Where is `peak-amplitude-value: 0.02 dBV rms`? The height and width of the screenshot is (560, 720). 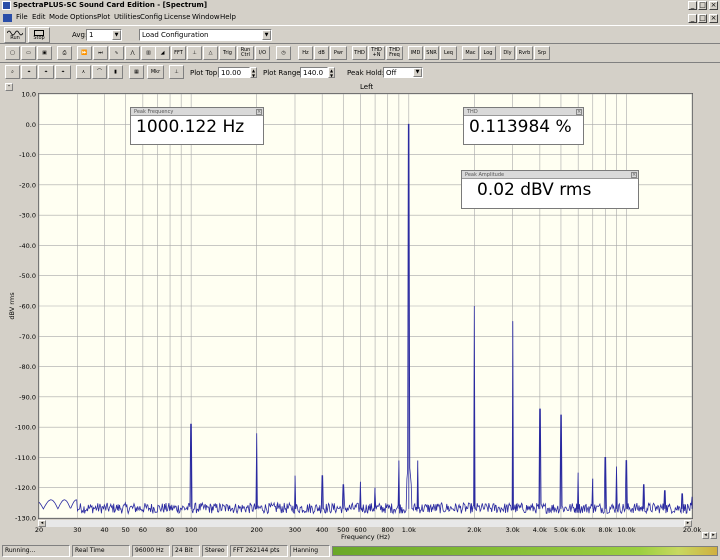
peak-amplitude-value: 0.02 dBV rms is located at coordinates (534, 190).